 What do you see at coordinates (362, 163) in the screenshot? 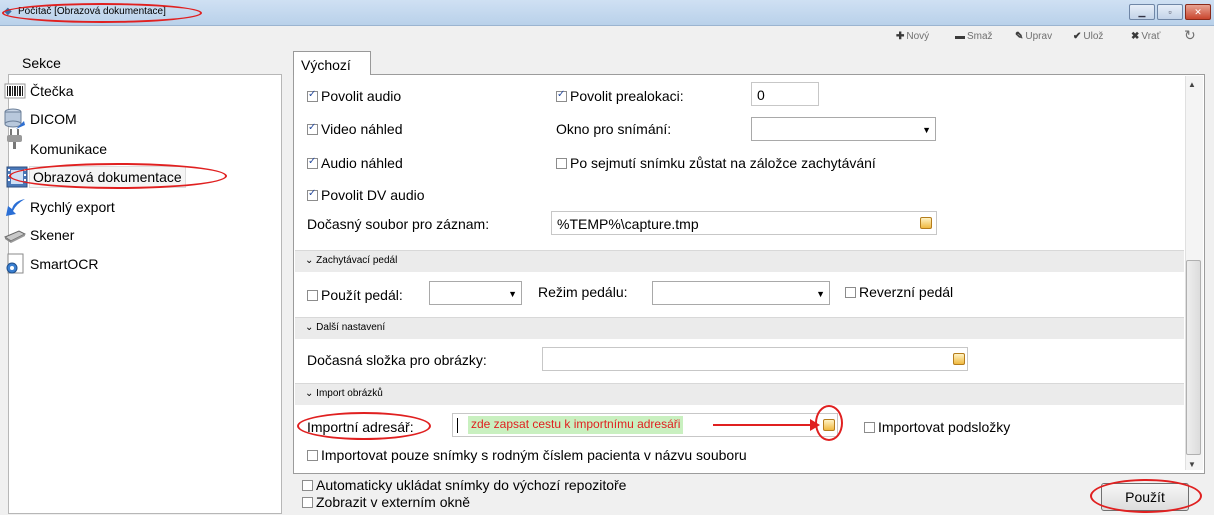
I see `audio-preview-label: Audio náhled` at bounding box center [362, 163].